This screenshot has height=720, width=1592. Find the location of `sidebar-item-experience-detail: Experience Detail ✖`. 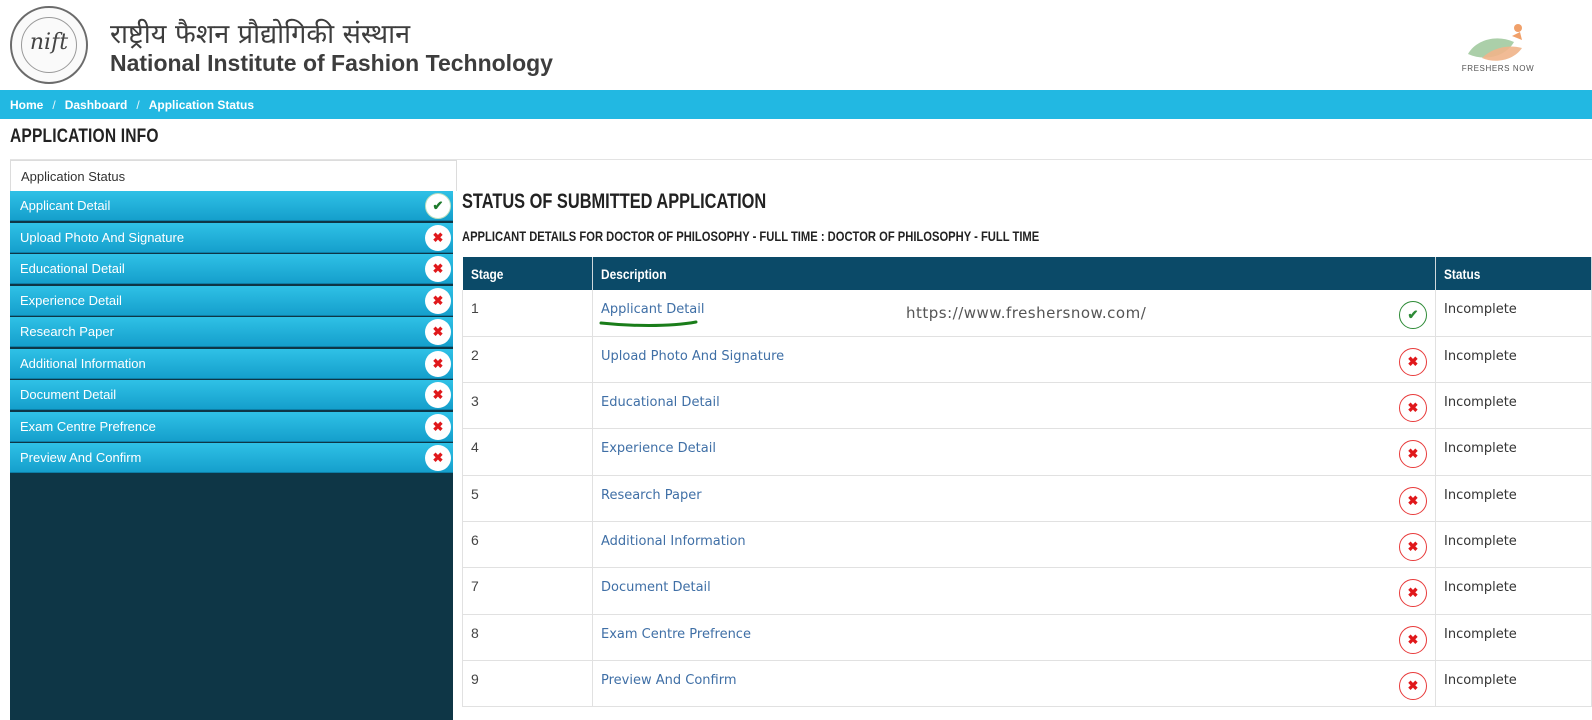

sidebar-item-experience-detail: Experience Detail ✖ is located at coordinates (231, 300).